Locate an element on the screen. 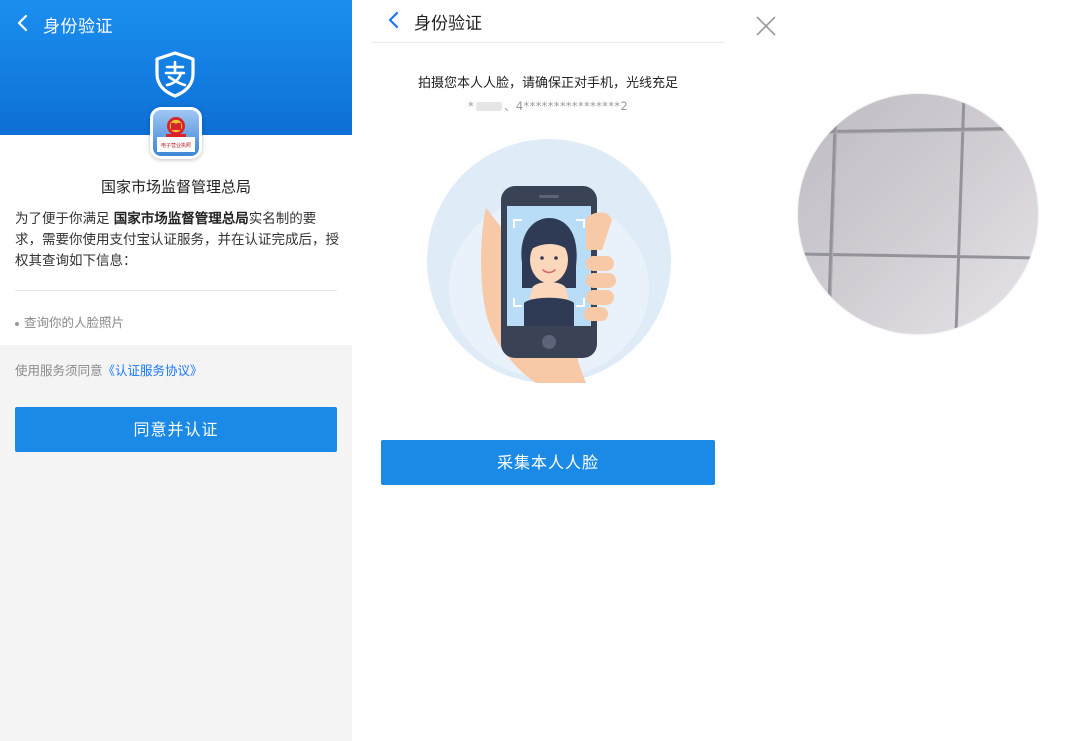  desc-organization: 国家市场监督管理总局 is located at coordinates (181, 219).